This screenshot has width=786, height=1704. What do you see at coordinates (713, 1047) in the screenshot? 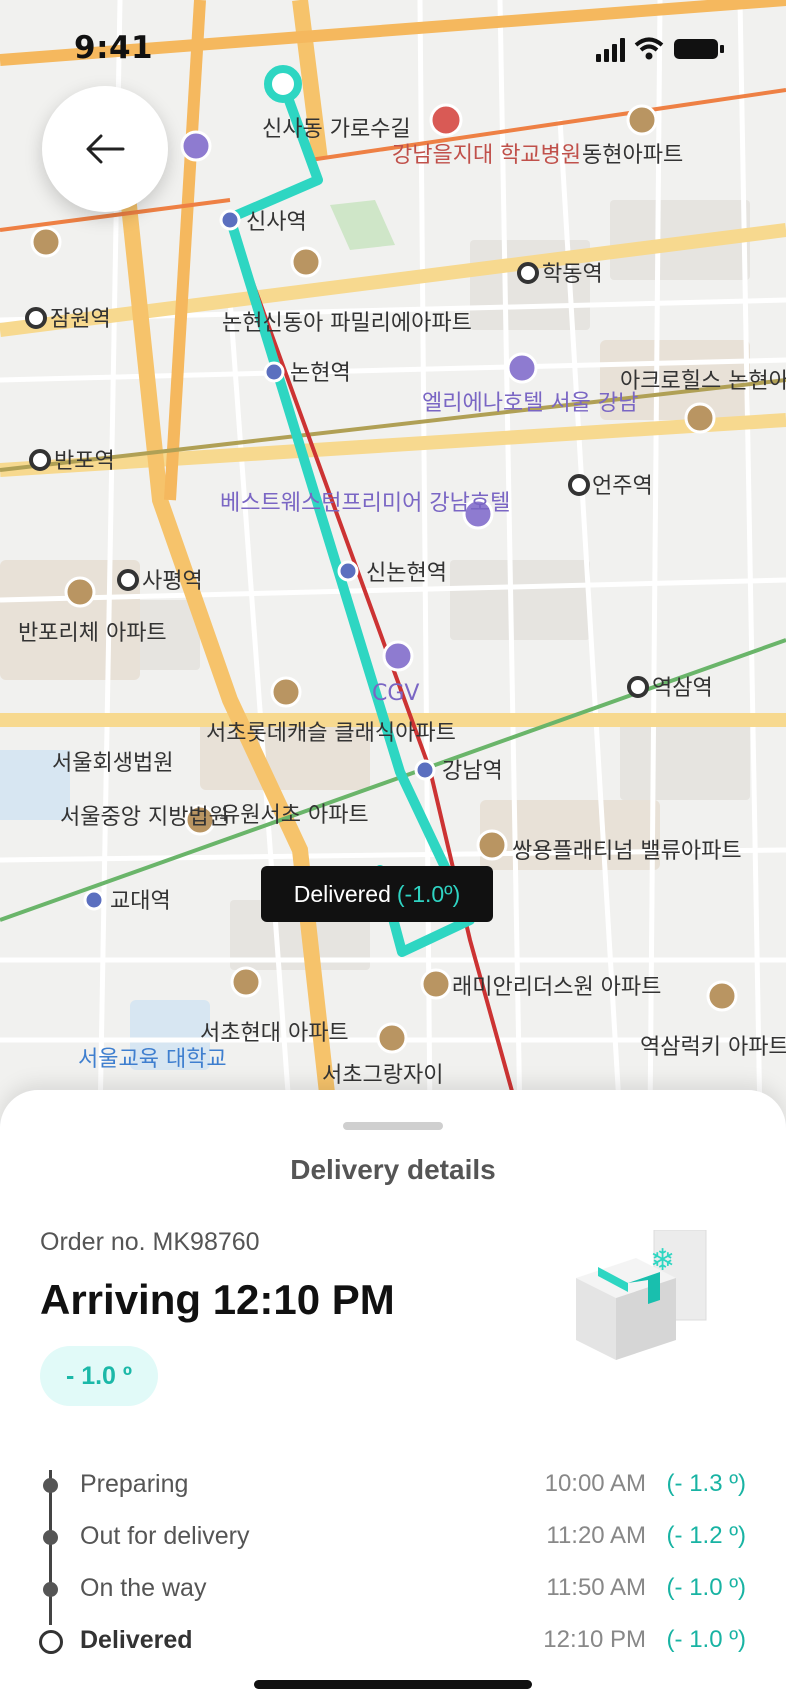
I see `map-label-yeoksam-lucky: 역삼럭키 아파트` at bounding box center [713, 1047].